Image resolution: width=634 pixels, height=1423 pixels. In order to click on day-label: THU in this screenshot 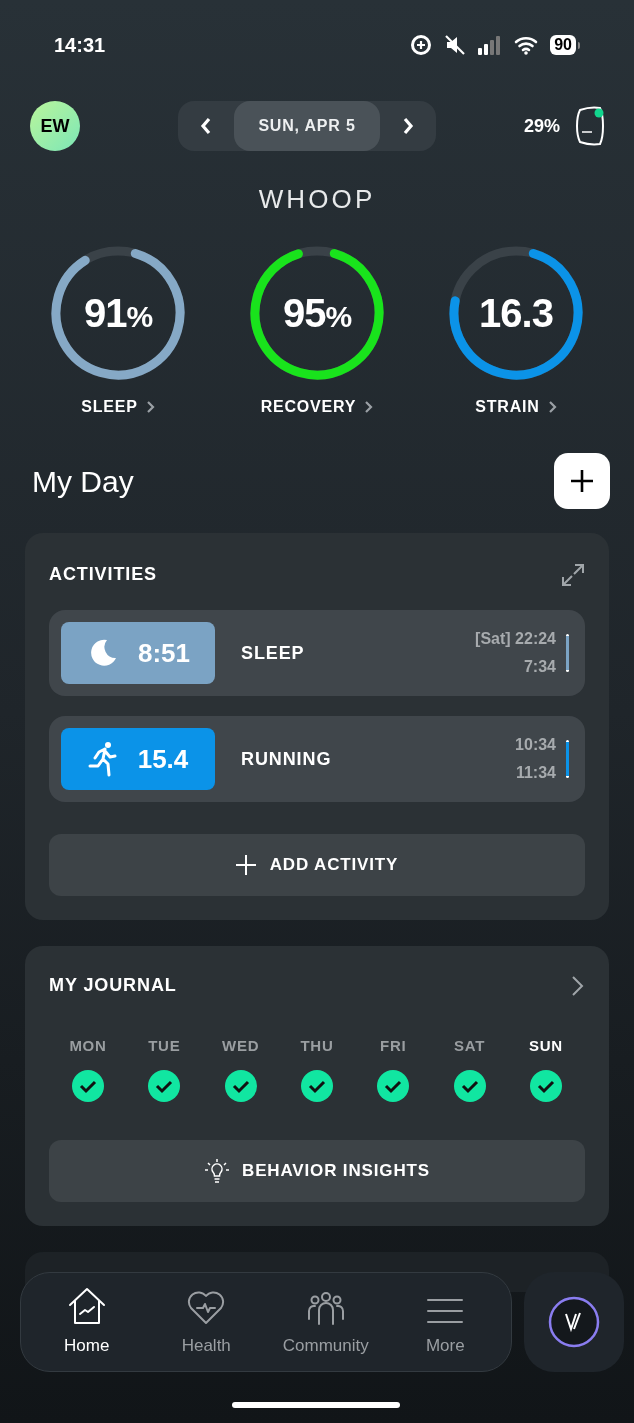, I will do `click(317, 1046)`.